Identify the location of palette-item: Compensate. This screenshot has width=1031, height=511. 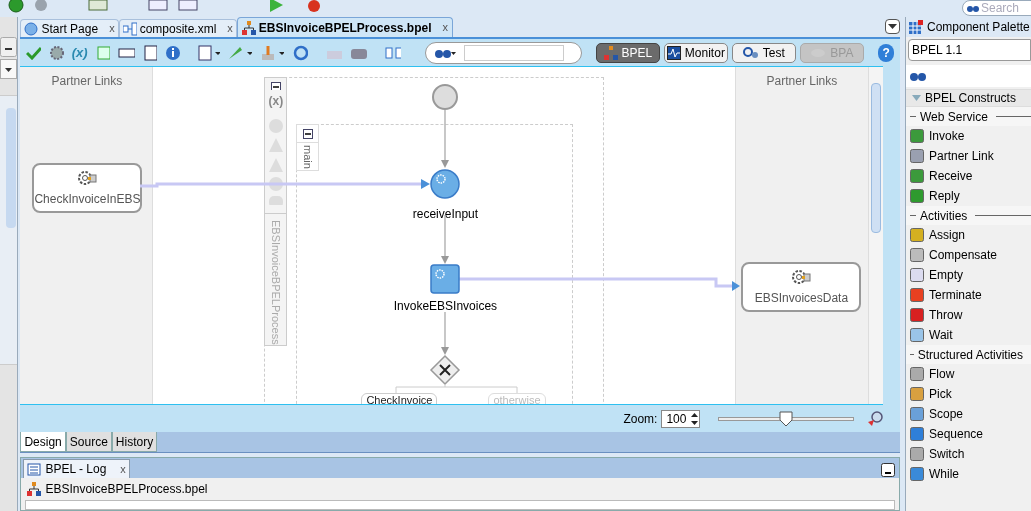
(968, 255).